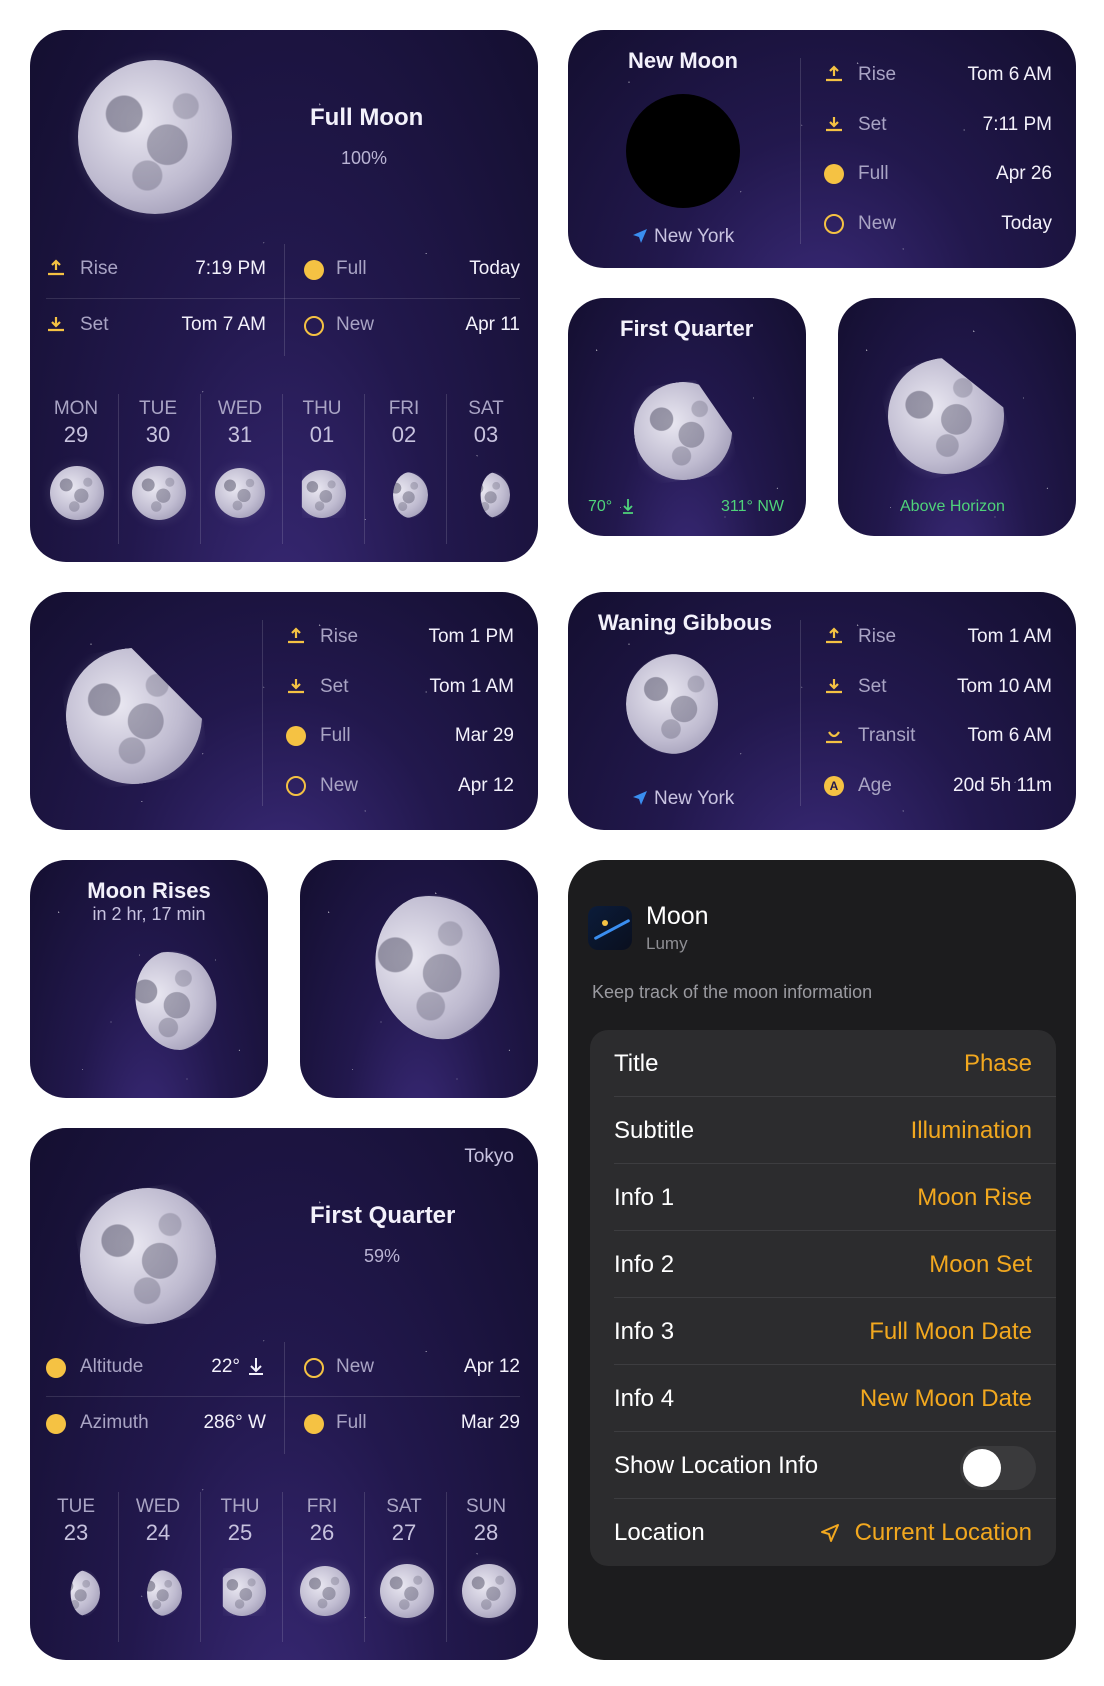 This screenshot has height=1686, width=1104. I want to click on widget-moon-rises: Moon Rises in 2 hr, 17 min, so click(149, 979).